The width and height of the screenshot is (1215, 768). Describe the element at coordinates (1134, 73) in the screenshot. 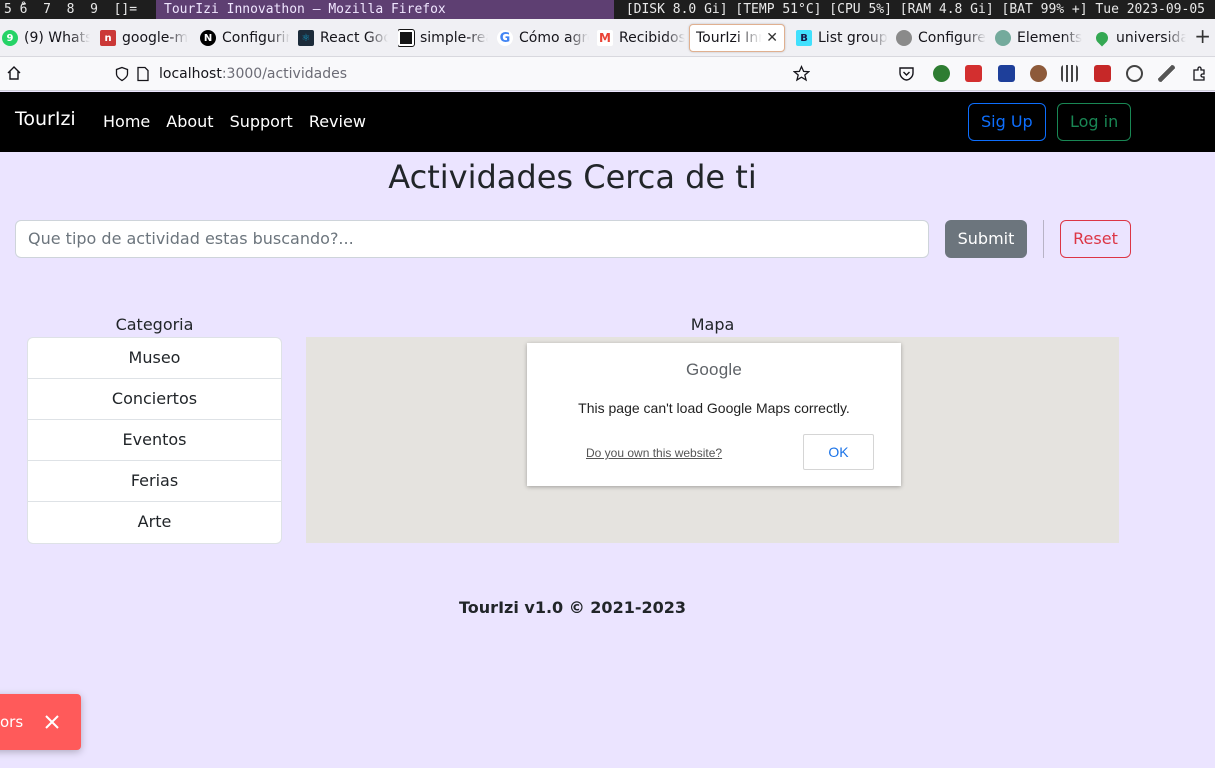

I see `privacy-extension-icon` at that location.